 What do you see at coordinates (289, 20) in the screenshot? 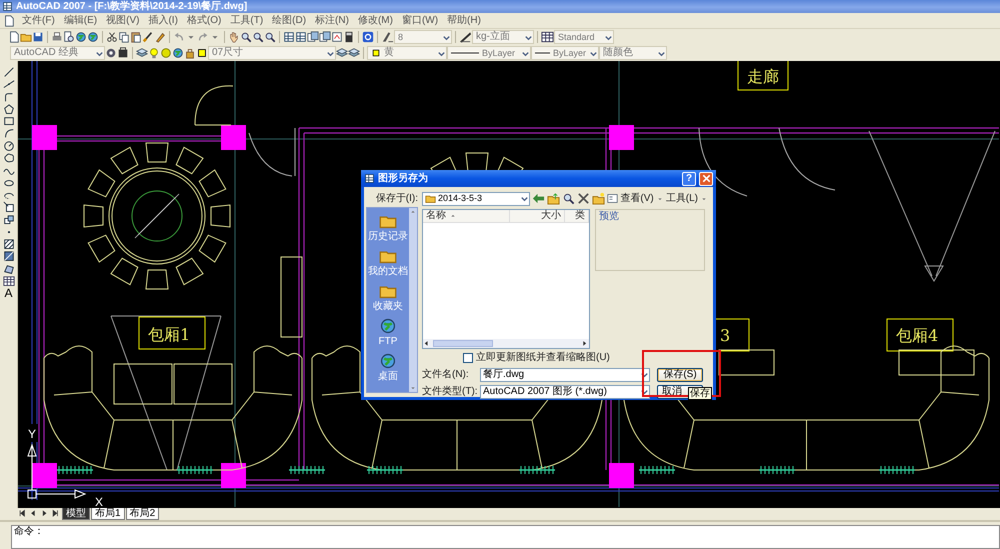
I see `menu-item: 绘图(D)` at bounding box center [289, 20].